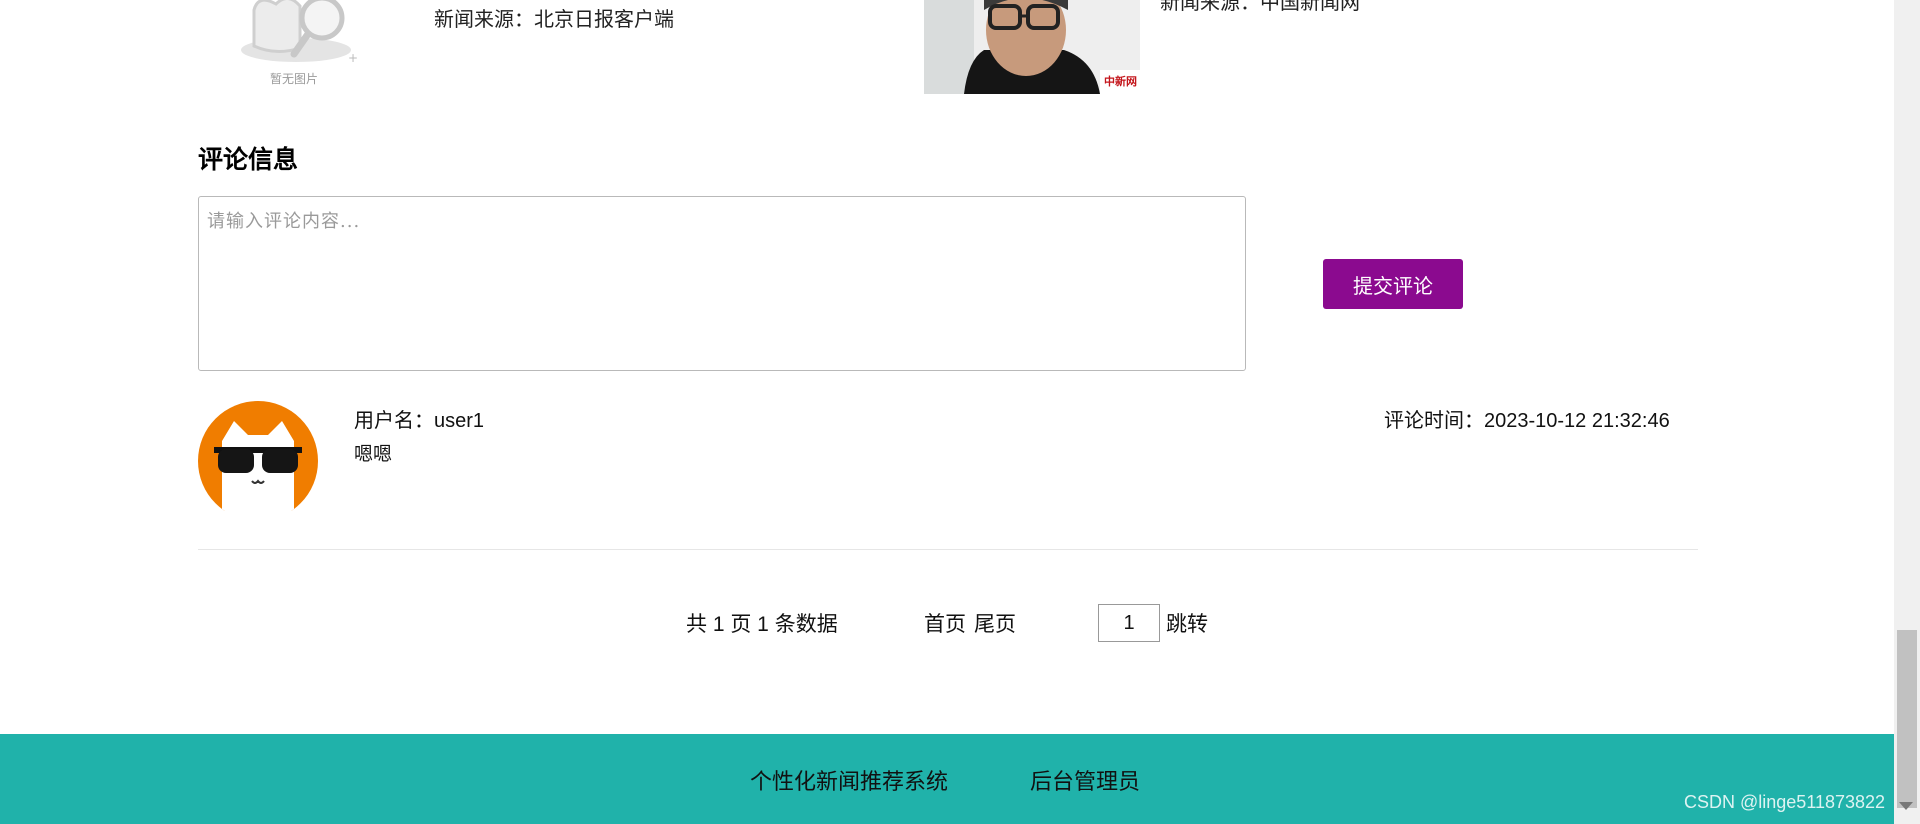  I want to click on csdn-watermark: CSDN @linge511873822, so click(1785, 802).